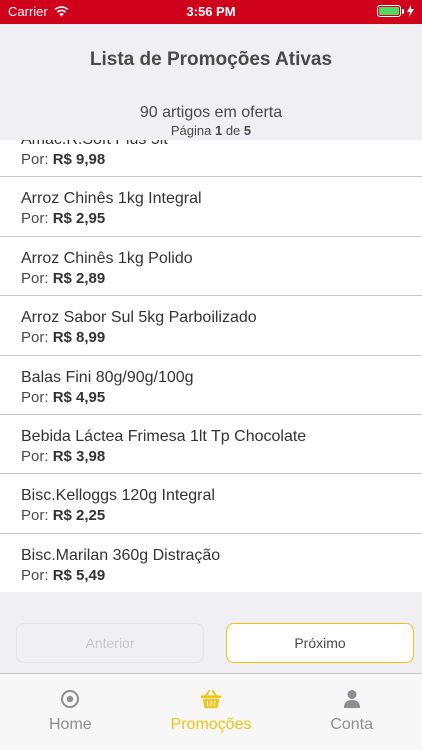 This screenshot has width=422, height=750. What do you see at coordinates (79, 575) in the screenshot?
I see `product-price: R$ 5,49` at bounding box center [79, 575].